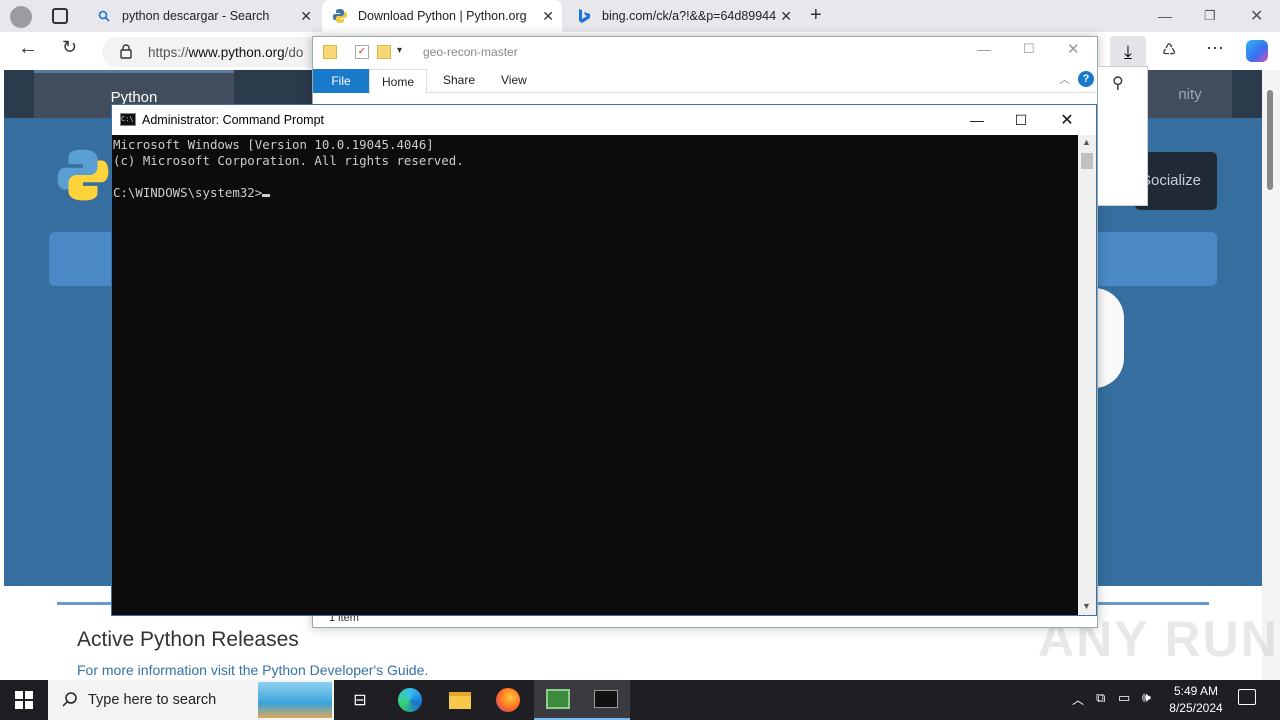 The height and width of the screenshot is (720, 1280). I want to click on tab-python-download: Download Python | Python.org ✕, so click(442, 16).